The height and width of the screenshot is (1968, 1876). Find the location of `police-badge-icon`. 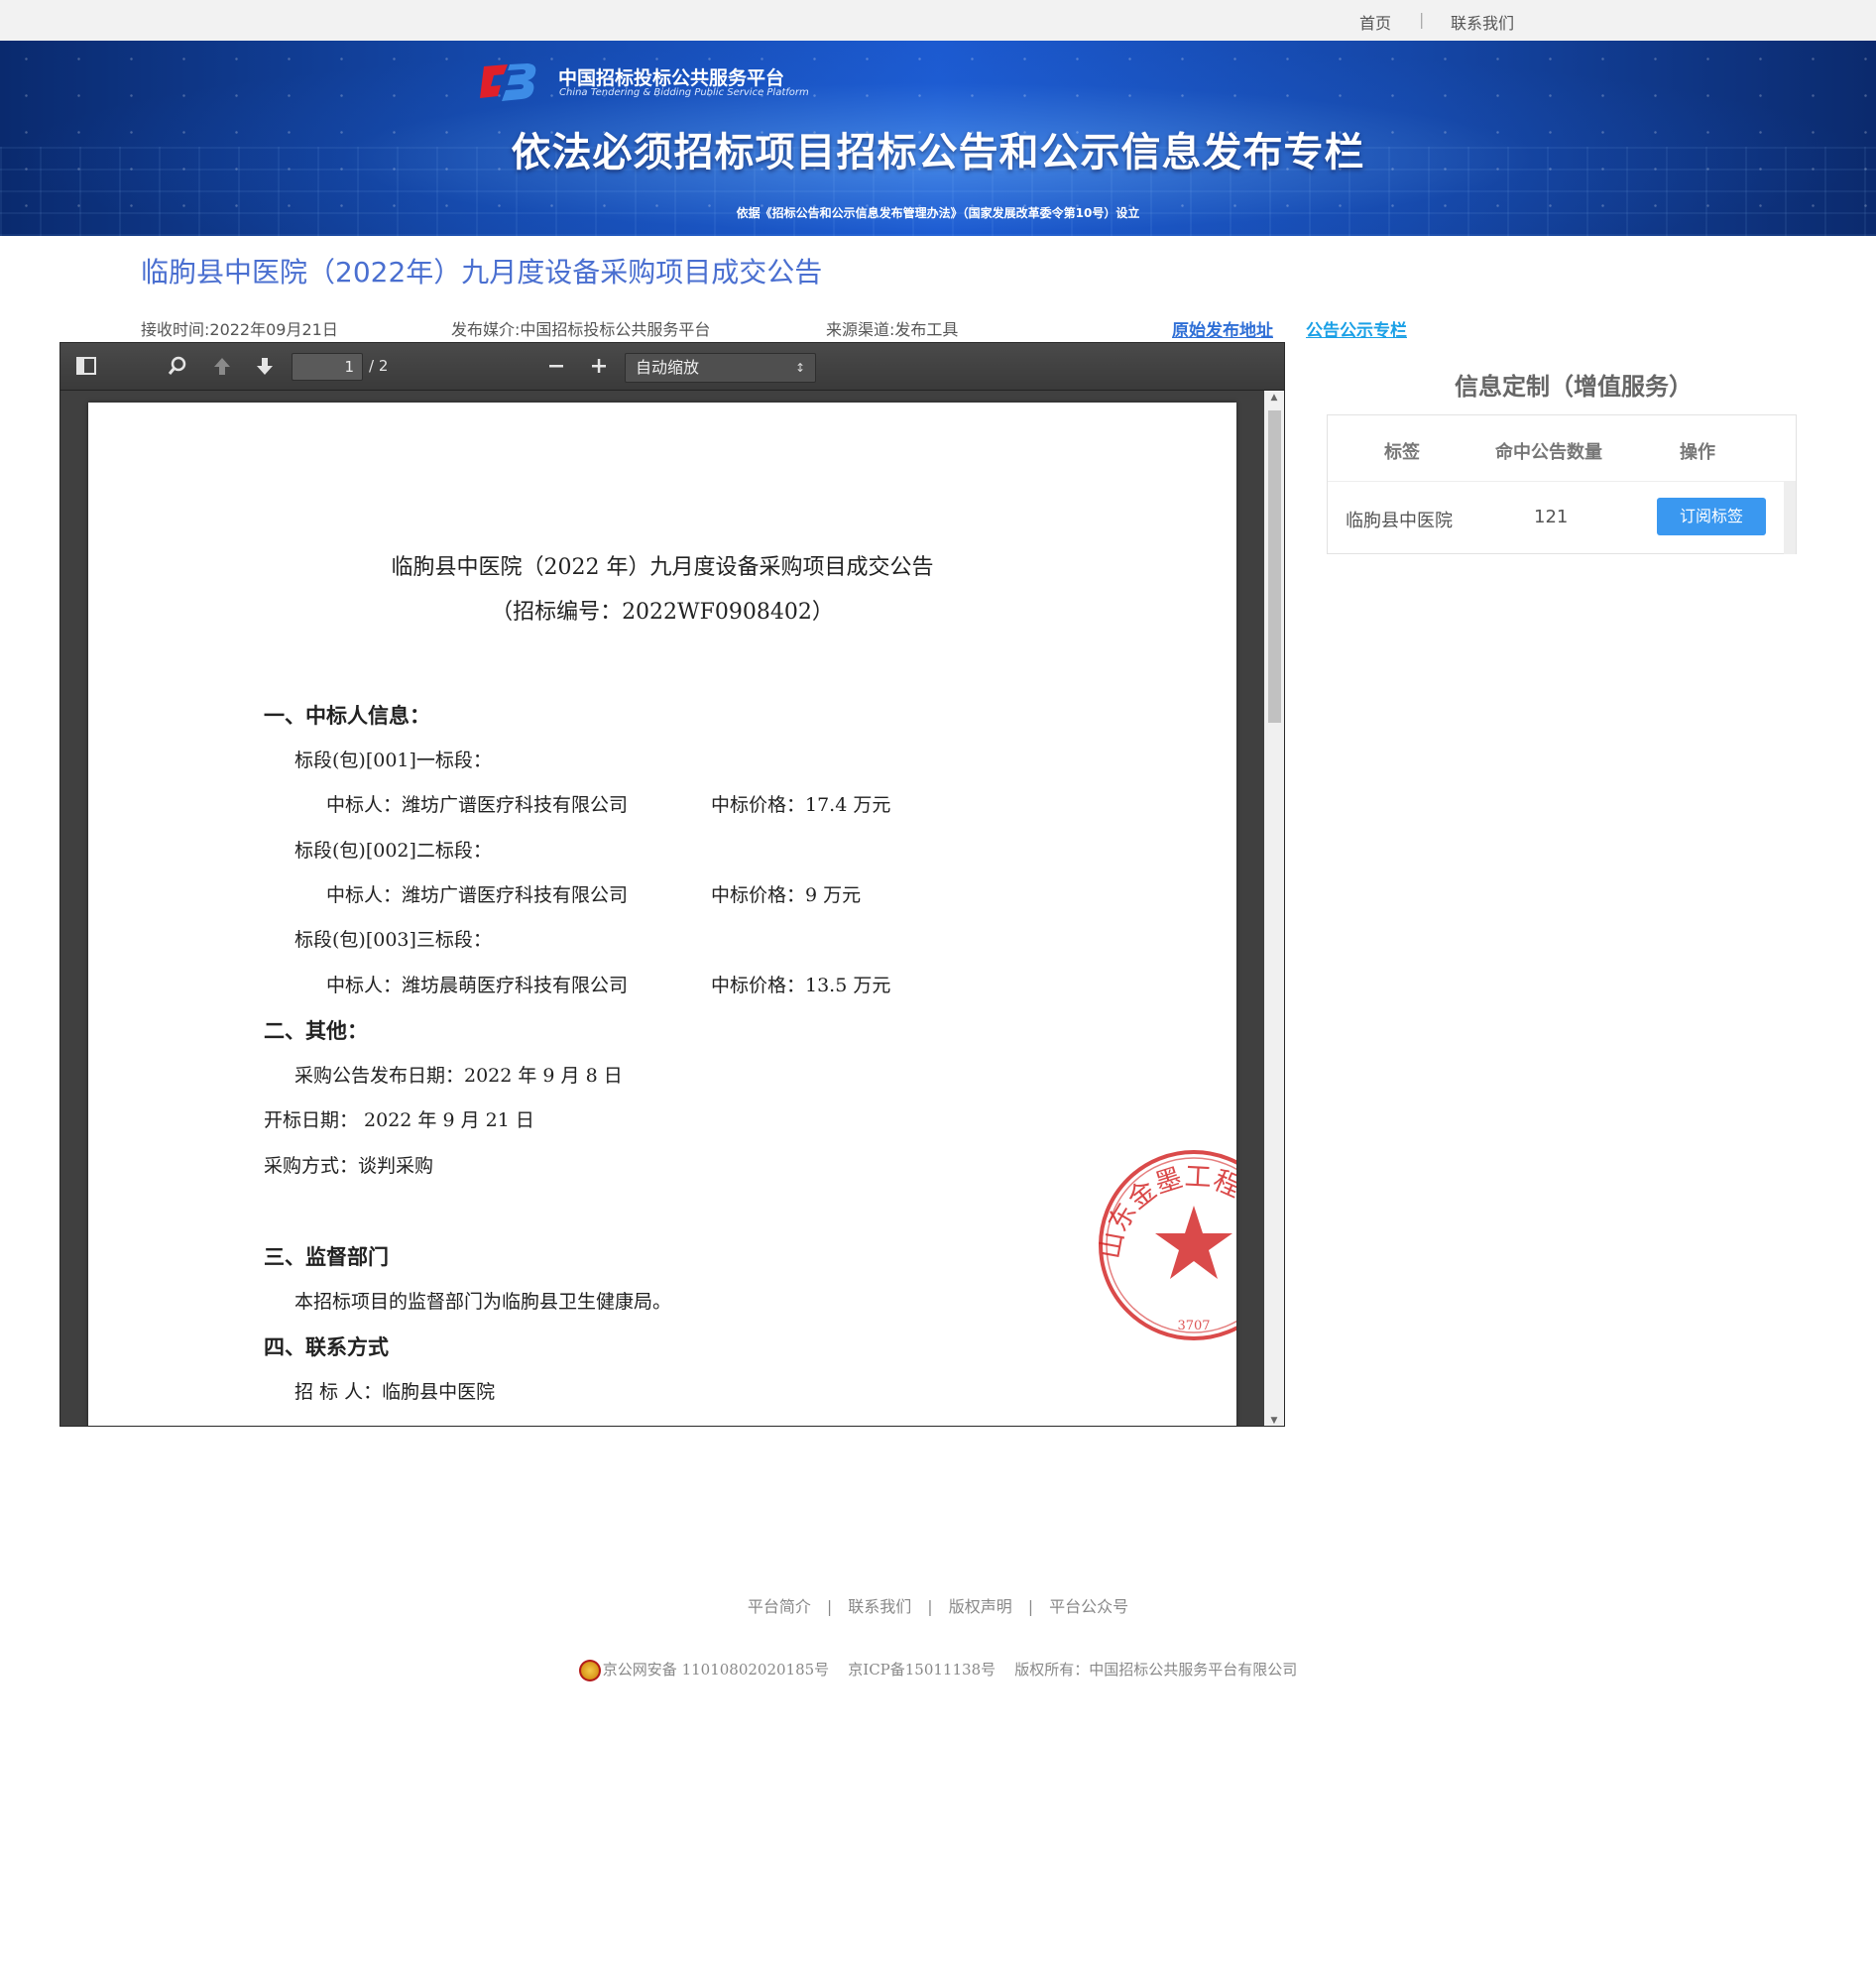

police-badge-icon is located at coordinates (589, 1670).